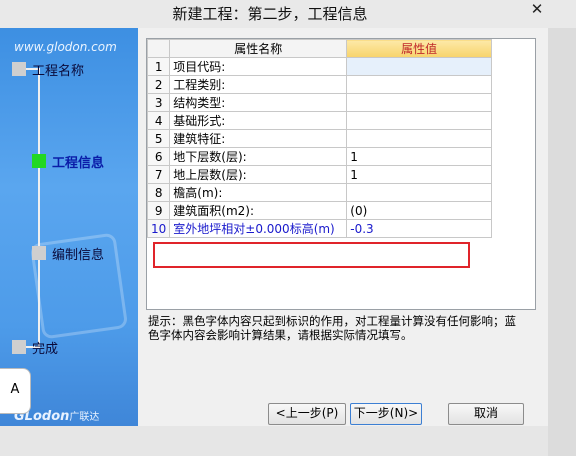 Image resolution: width=576 pixels, height=456 pixels. I want to click on table-row: 9 建筑面积(m2): (0), so click(319, 210).